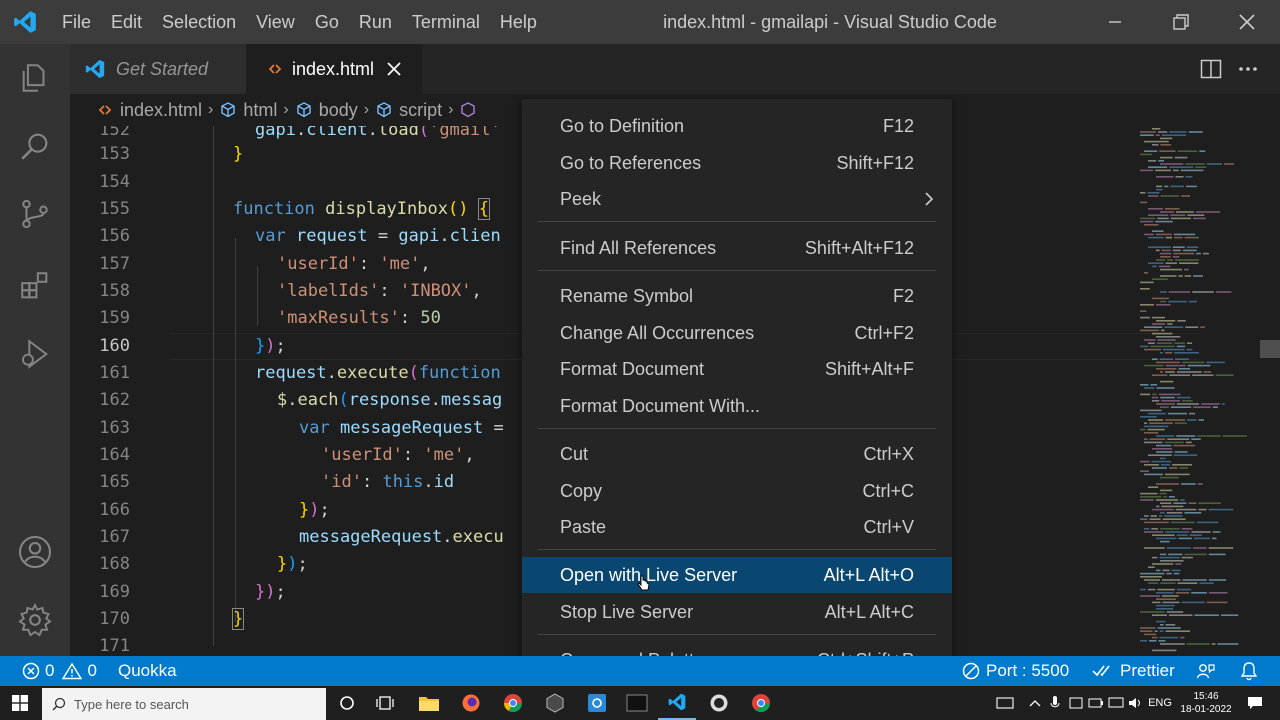  I want to click on problems-indicator: 0 0, so click(59, 671).